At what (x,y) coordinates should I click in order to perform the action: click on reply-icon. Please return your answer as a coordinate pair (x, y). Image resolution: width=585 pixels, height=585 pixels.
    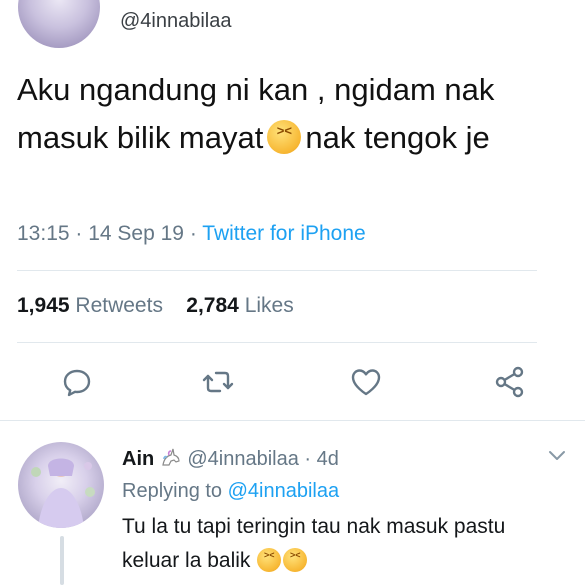
    Looking at the image, I should click on (77, 382).